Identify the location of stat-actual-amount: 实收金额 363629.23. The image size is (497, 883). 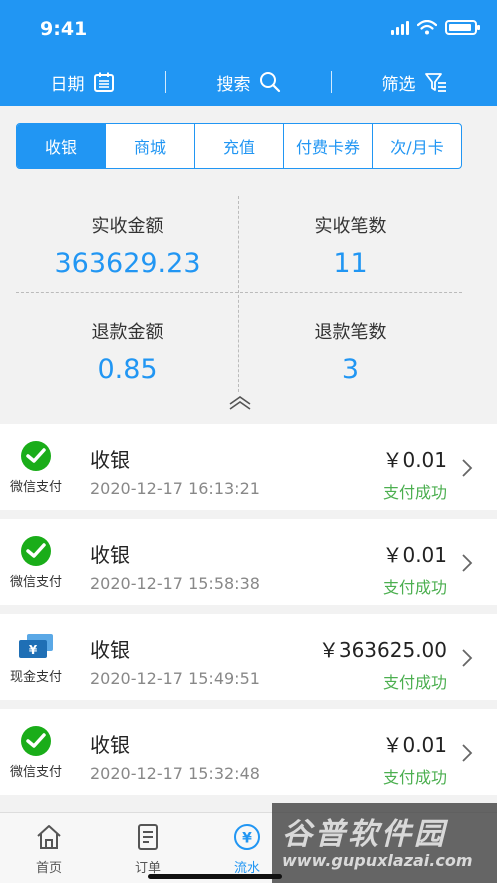
(127, 245).